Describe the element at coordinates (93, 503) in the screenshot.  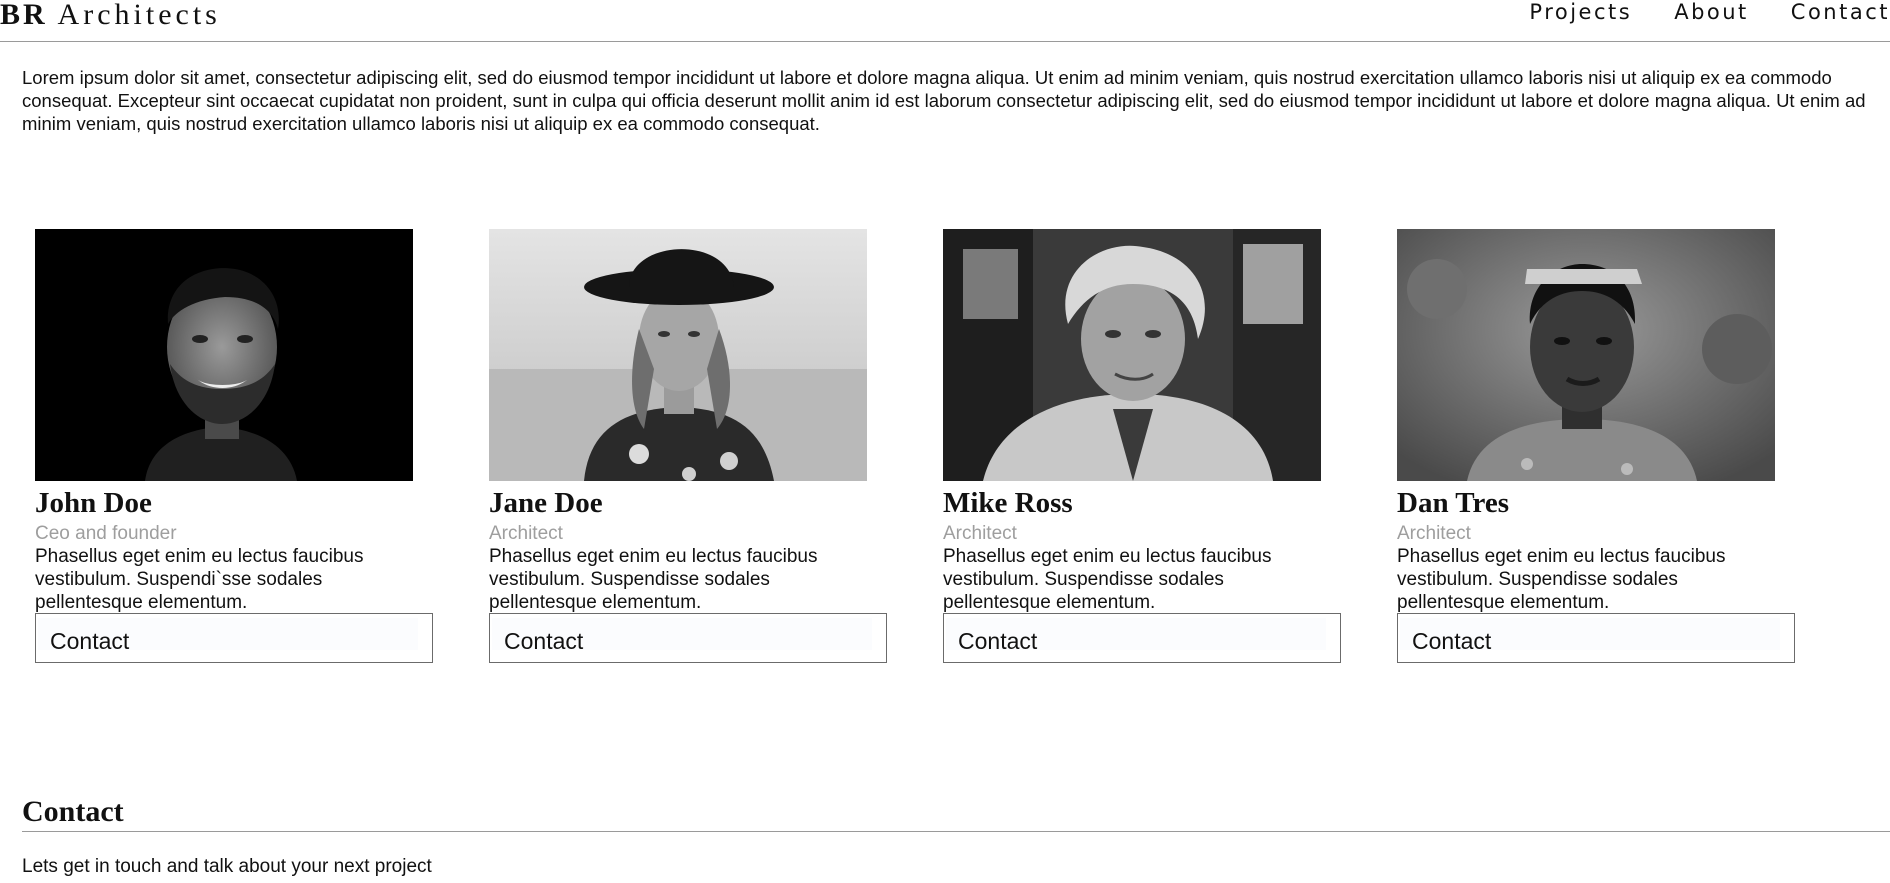
I see `team-member-name: John Doe` at that location.